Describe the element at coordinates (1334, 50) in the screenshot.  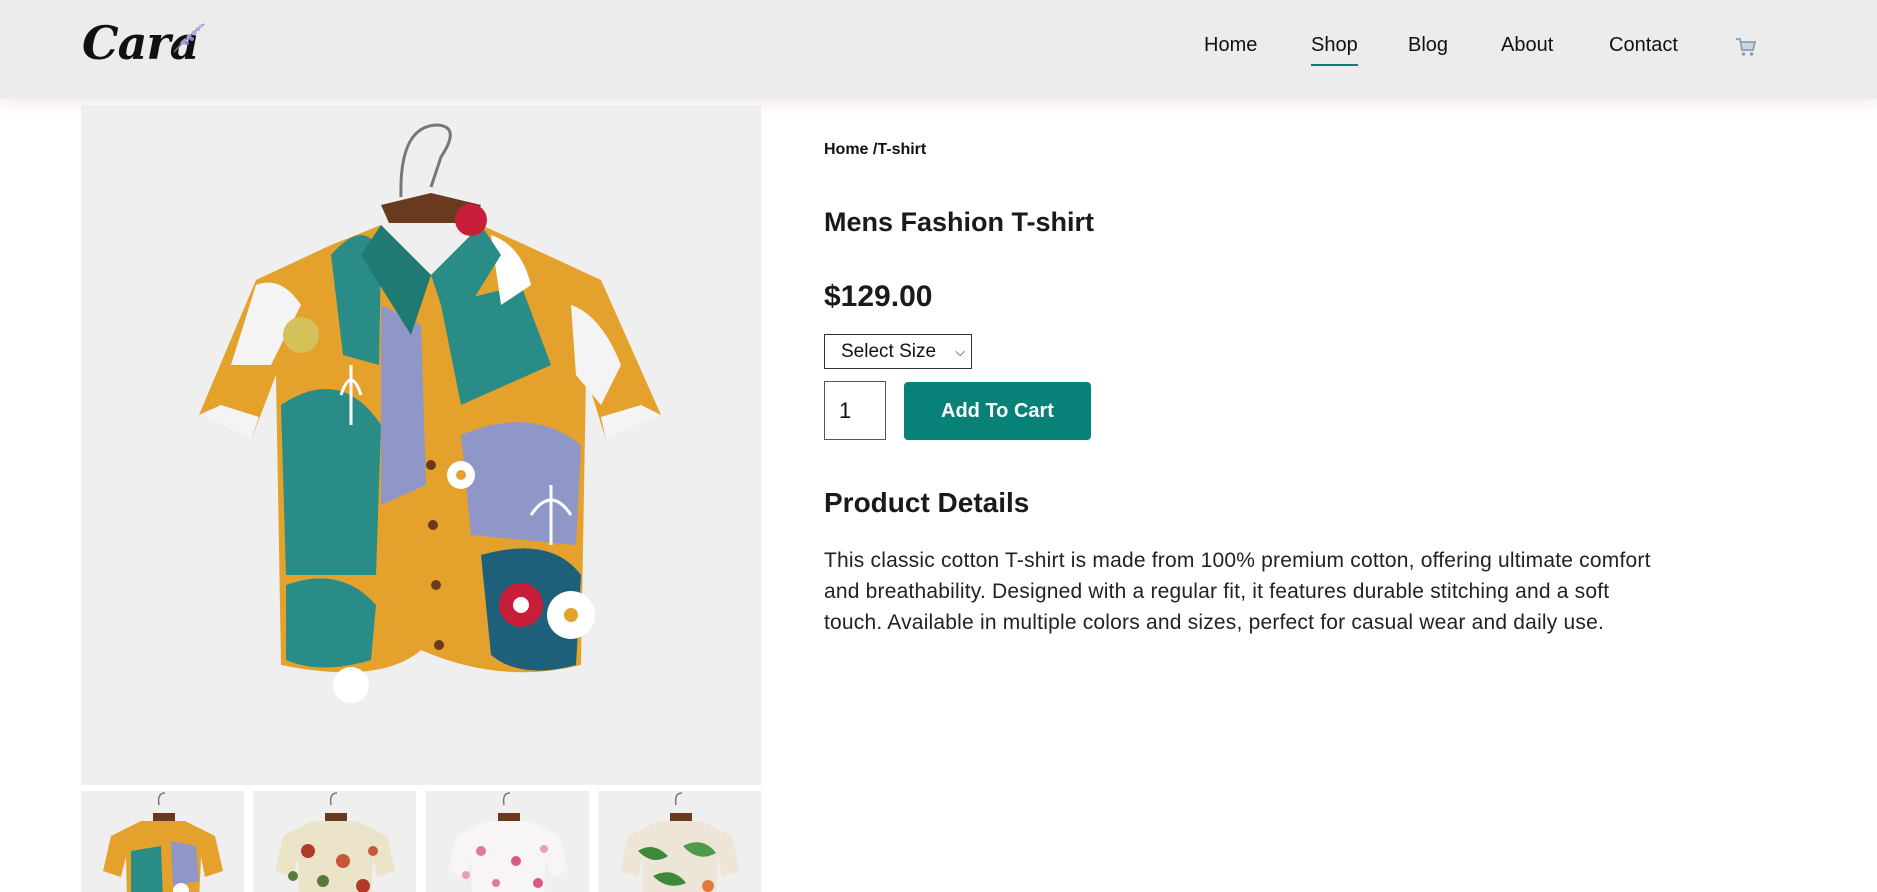
I see `nav-item-shop: Shop` at that location.